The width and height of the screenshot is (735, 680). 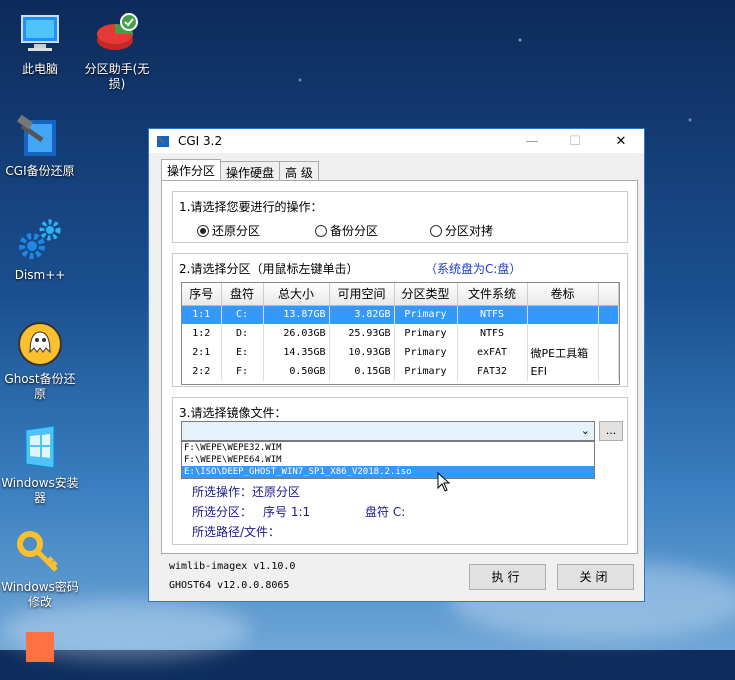 What do you see at coordinates (388, 448) in the screenshot?
I see `dropdown-option: F:\WEPE\WEPE32.WIM` at bounding box center [388, 448].